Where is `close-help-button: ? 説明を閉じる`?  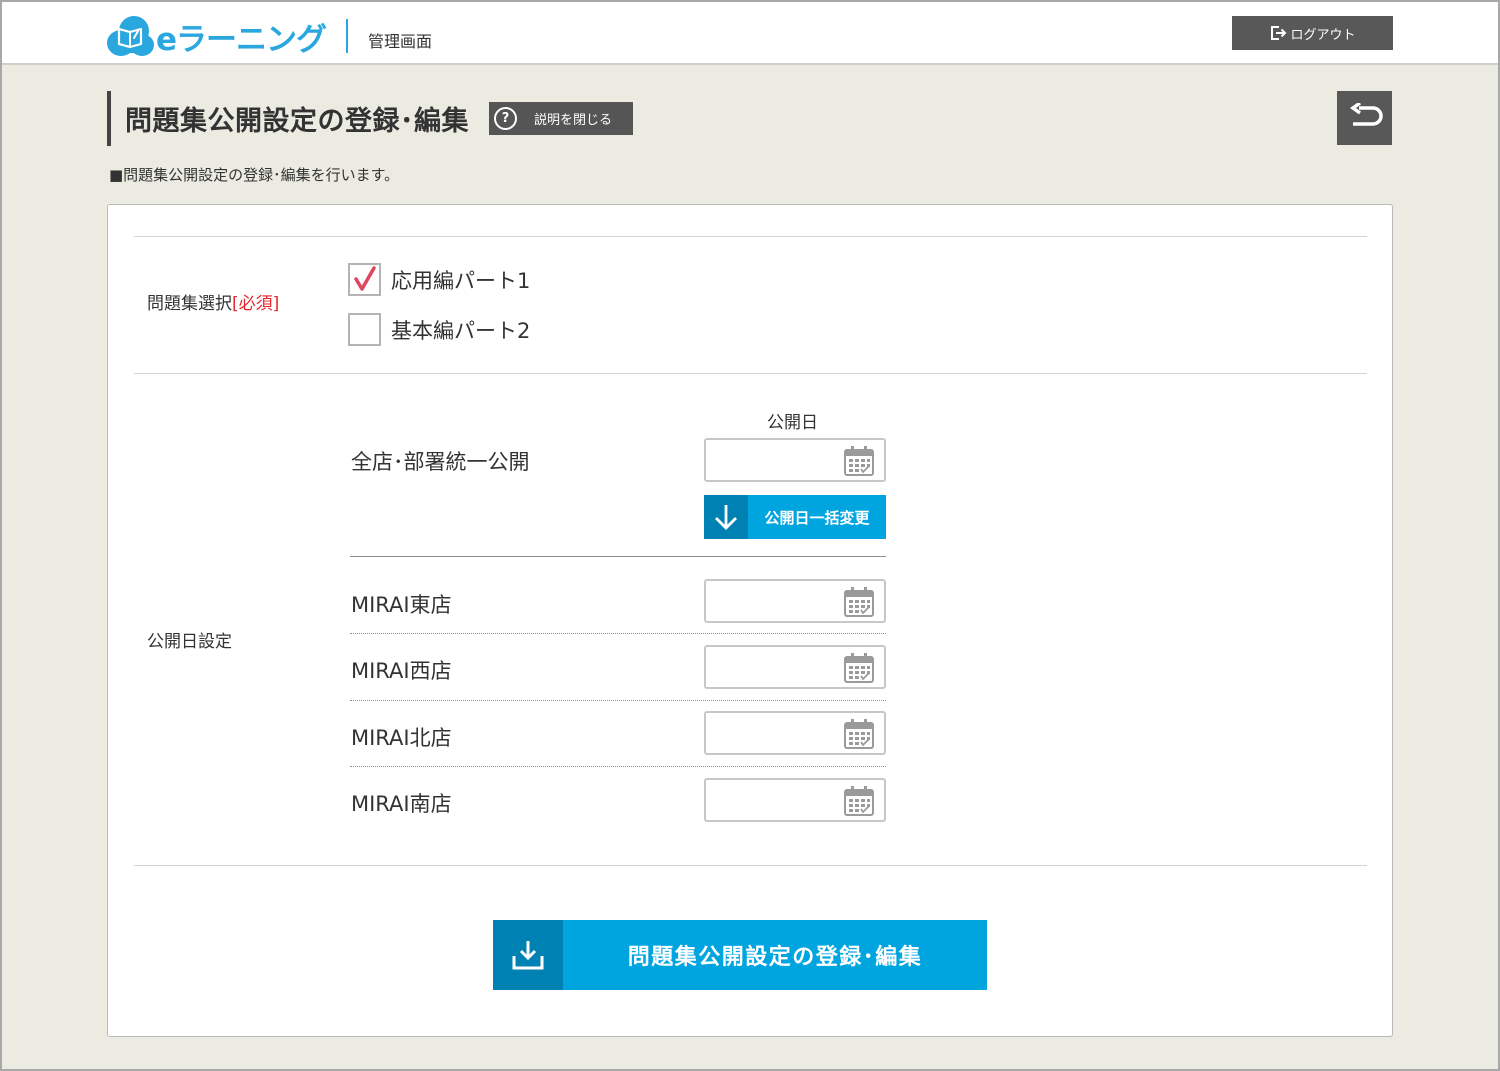 close-help-button: ? 説明を閉じる is located at coordinates (561, 118).